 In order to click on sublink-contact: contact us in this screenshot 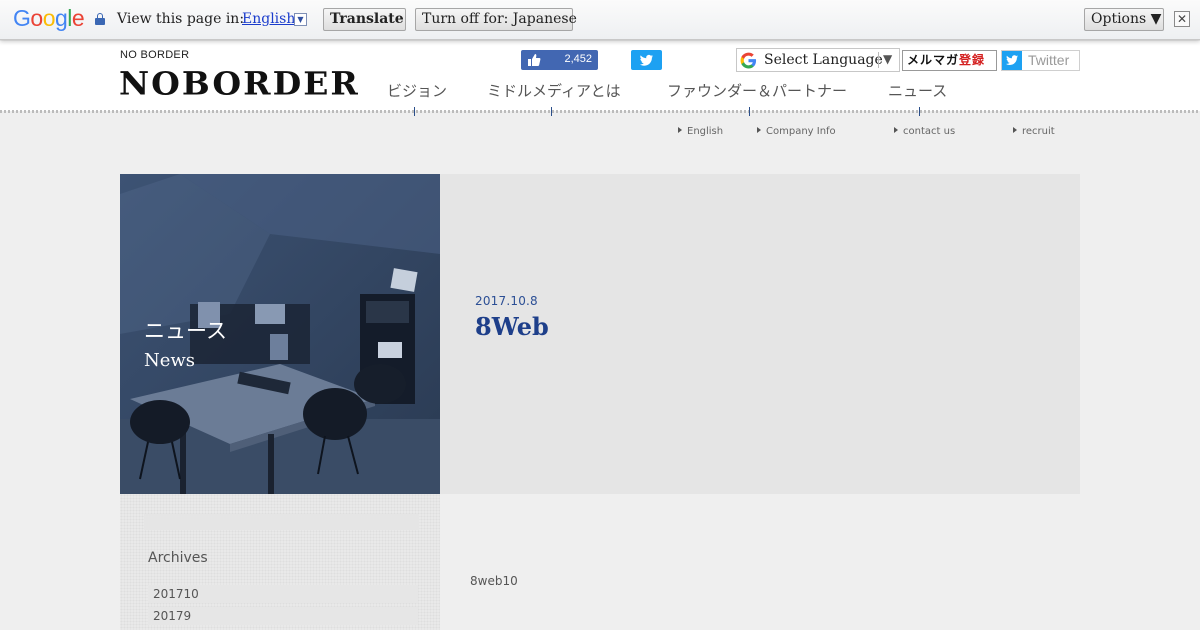, I will do `click(924, 131)`.